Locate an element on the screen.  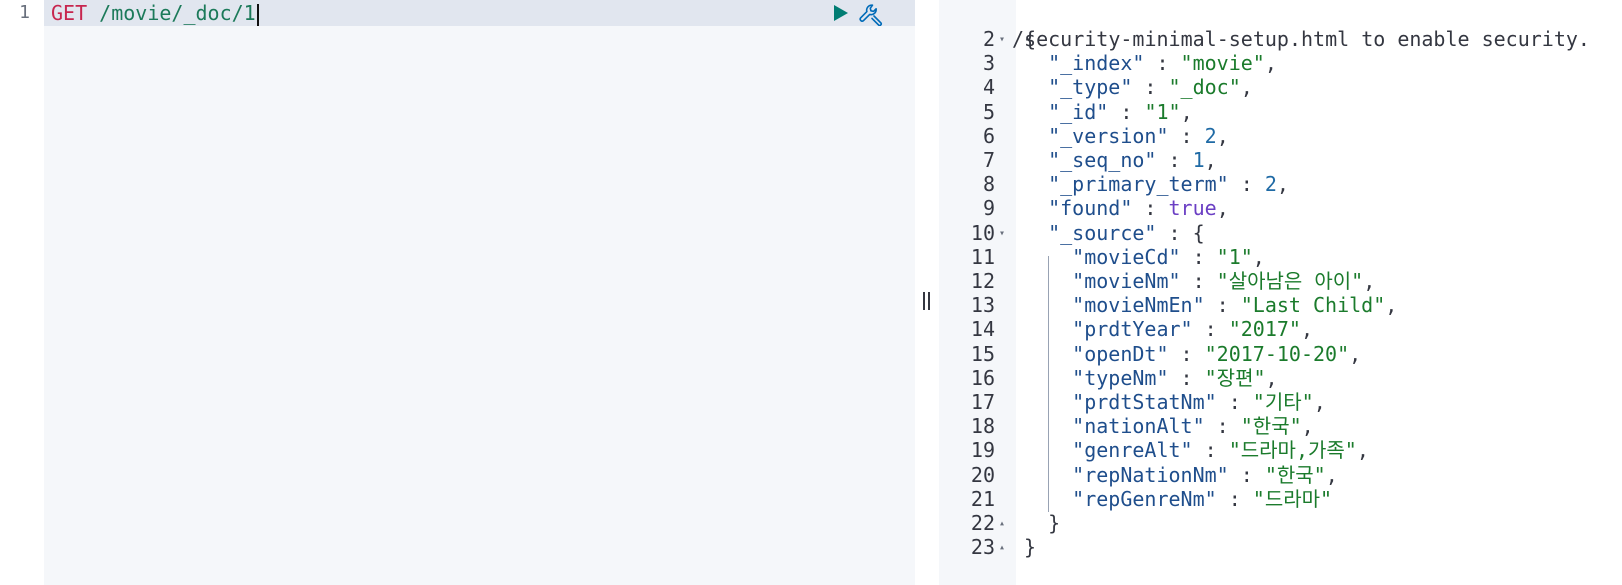
response-line: 6 "_version" : 2, is located at coordinates (1280, 136).